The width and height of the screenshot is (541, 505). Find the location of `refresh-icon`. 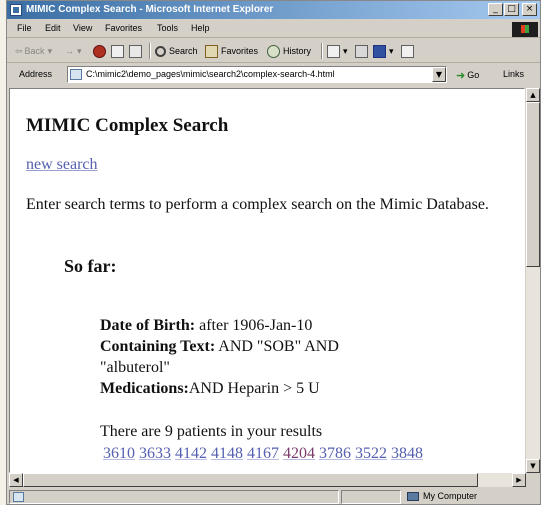

refresh-icon is located at coordinates (117, 51).